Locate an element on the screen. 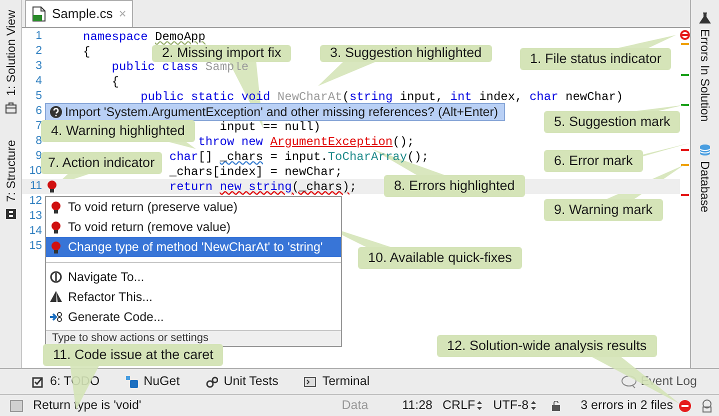 The image size is (719, 416). line-number: 15 is located at coordinates (35, 246).